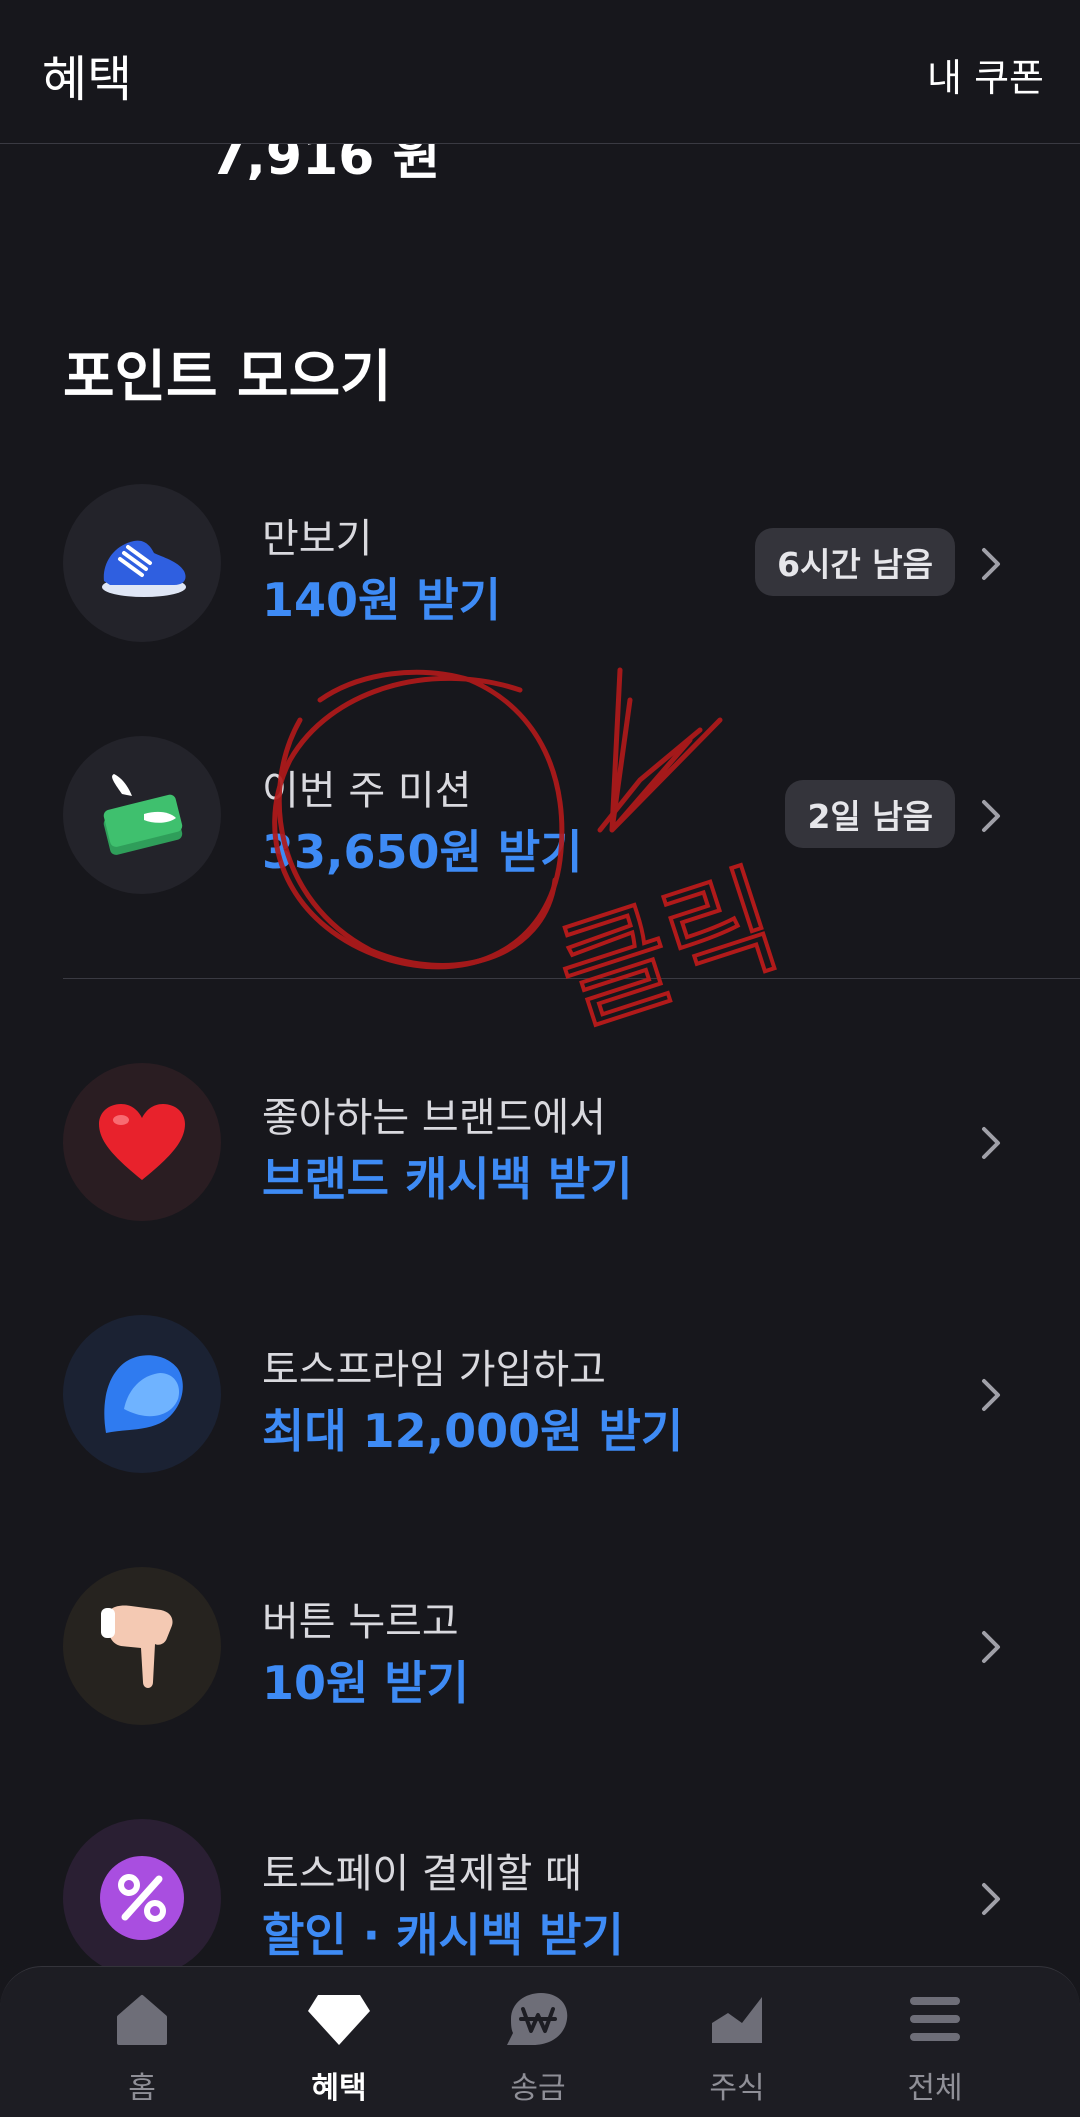  Describe the element at coordinates (381, 600) in the screenshot. I see `item-reward: 140원 받기` at that location.